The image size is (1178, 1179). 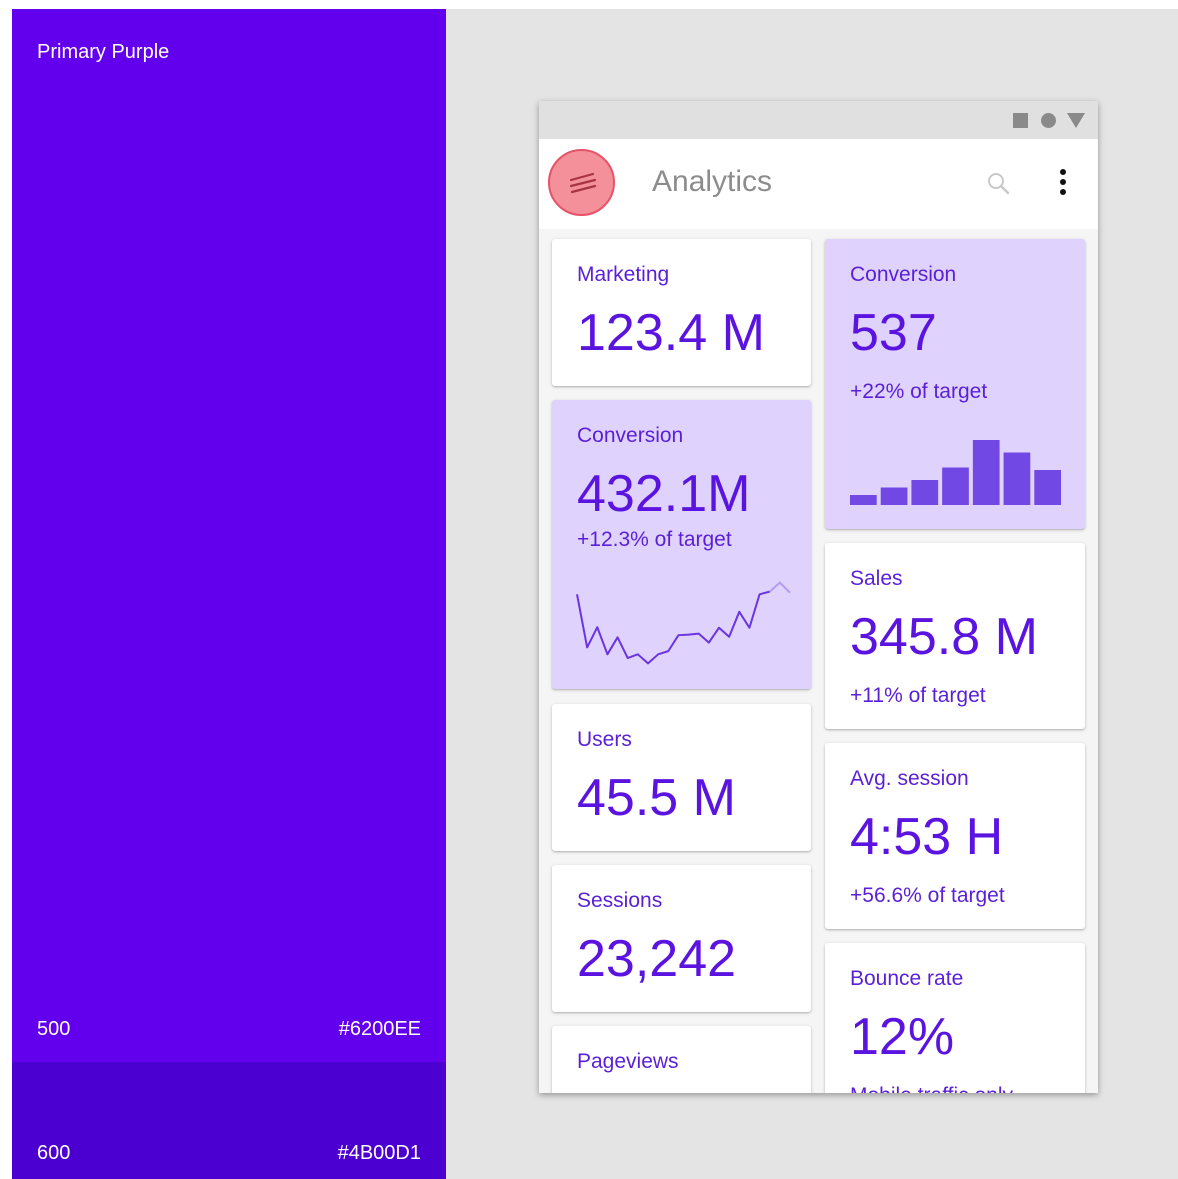 I want to click on conversion-line-card: Conversion 432.1M +12.3% of target, so click(x=681, y=544).